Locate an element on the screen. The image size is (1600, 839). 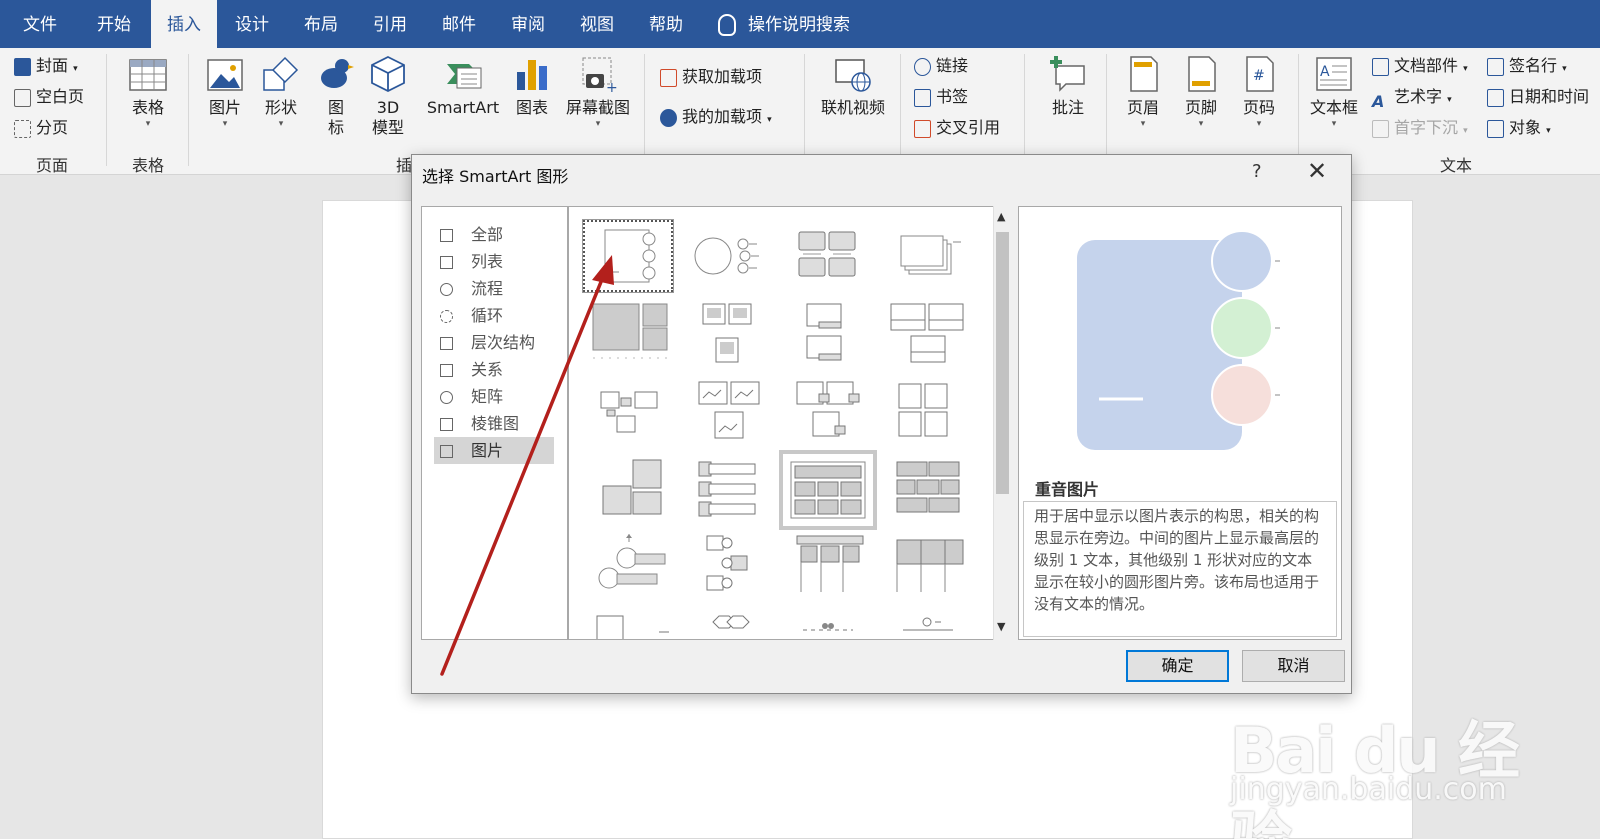
wordart-button: A 艺术字 ▾ is located at coordinates (1412, 97).